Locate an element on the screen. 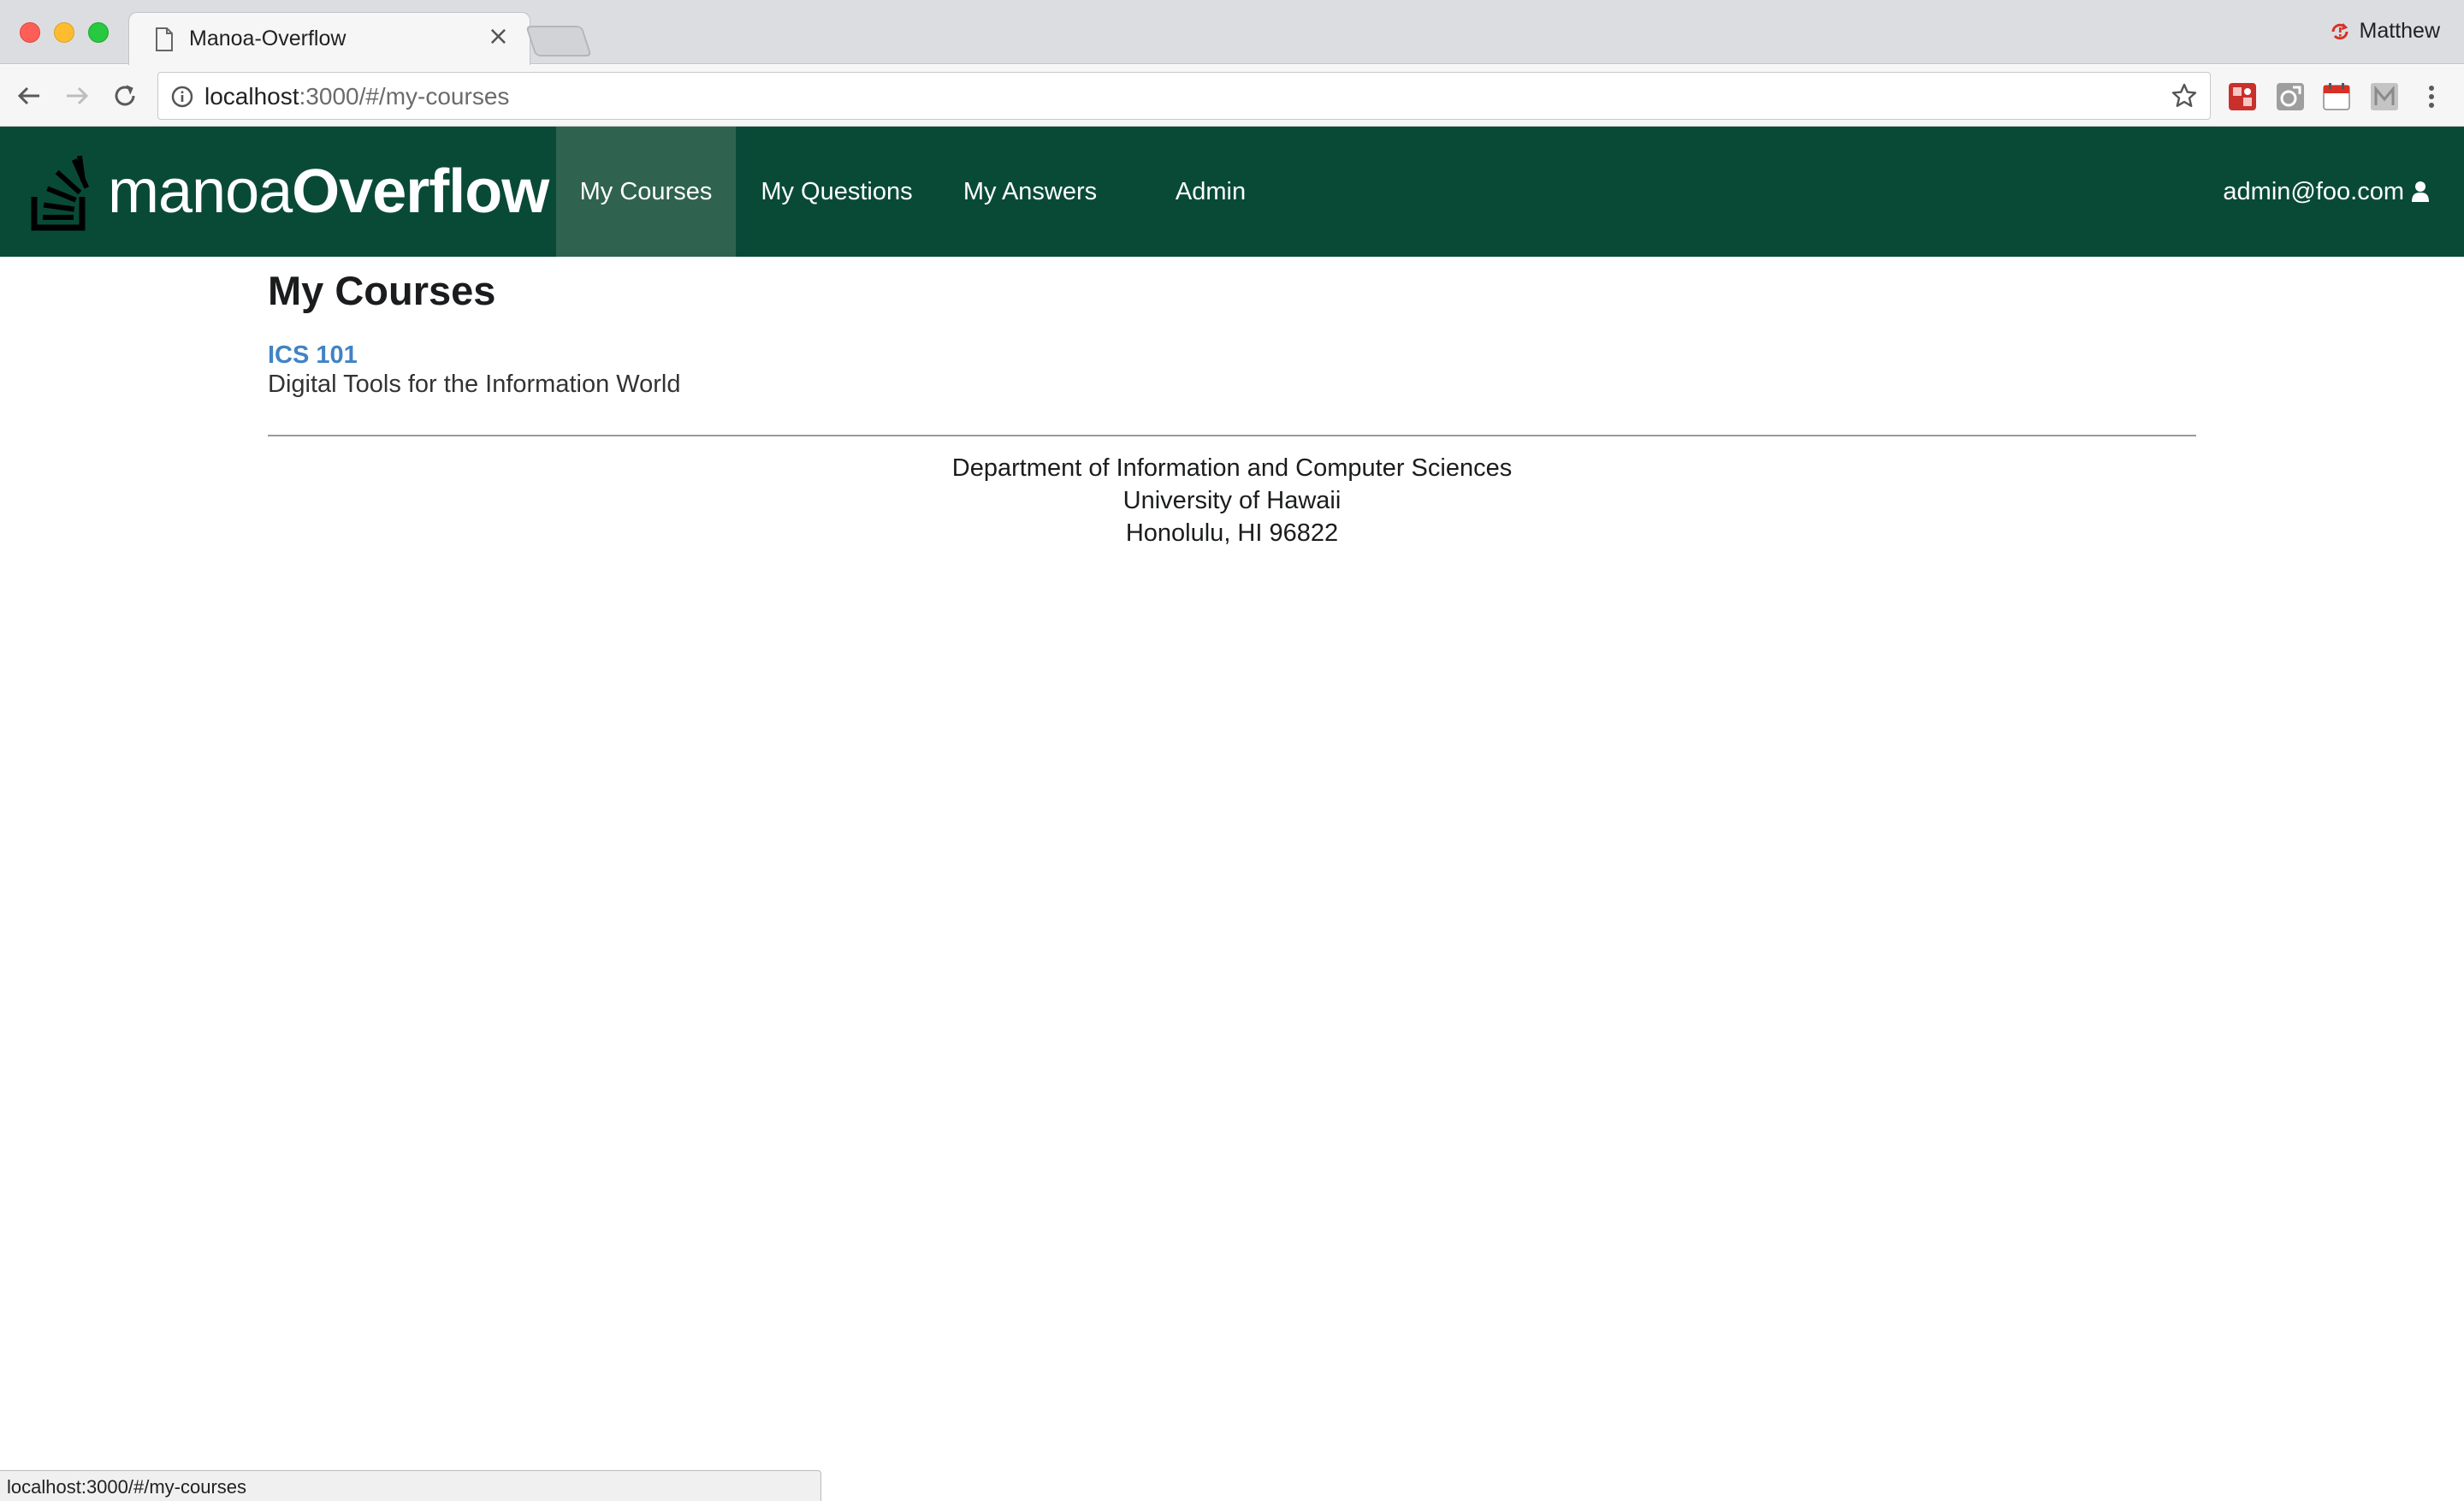  brand-name-bold: Overflow is located at coordinates (420, 192).